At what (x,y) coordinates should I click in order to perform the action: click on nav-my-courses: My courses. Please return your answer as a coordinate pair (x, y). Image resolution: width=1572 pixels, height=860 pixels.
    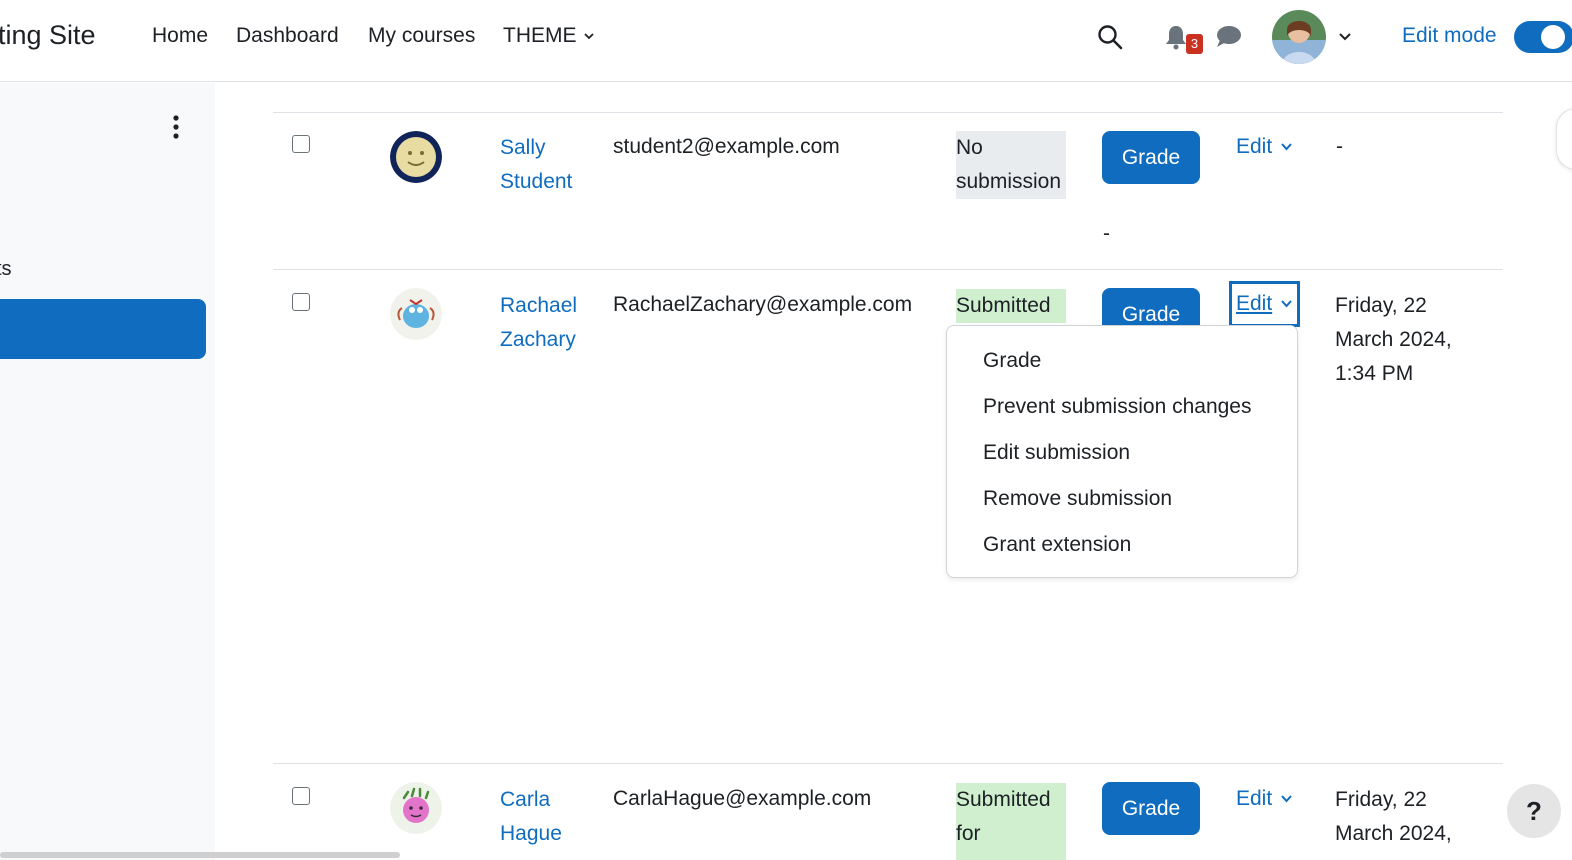
    Looking at the image, I should click on (421, 36).